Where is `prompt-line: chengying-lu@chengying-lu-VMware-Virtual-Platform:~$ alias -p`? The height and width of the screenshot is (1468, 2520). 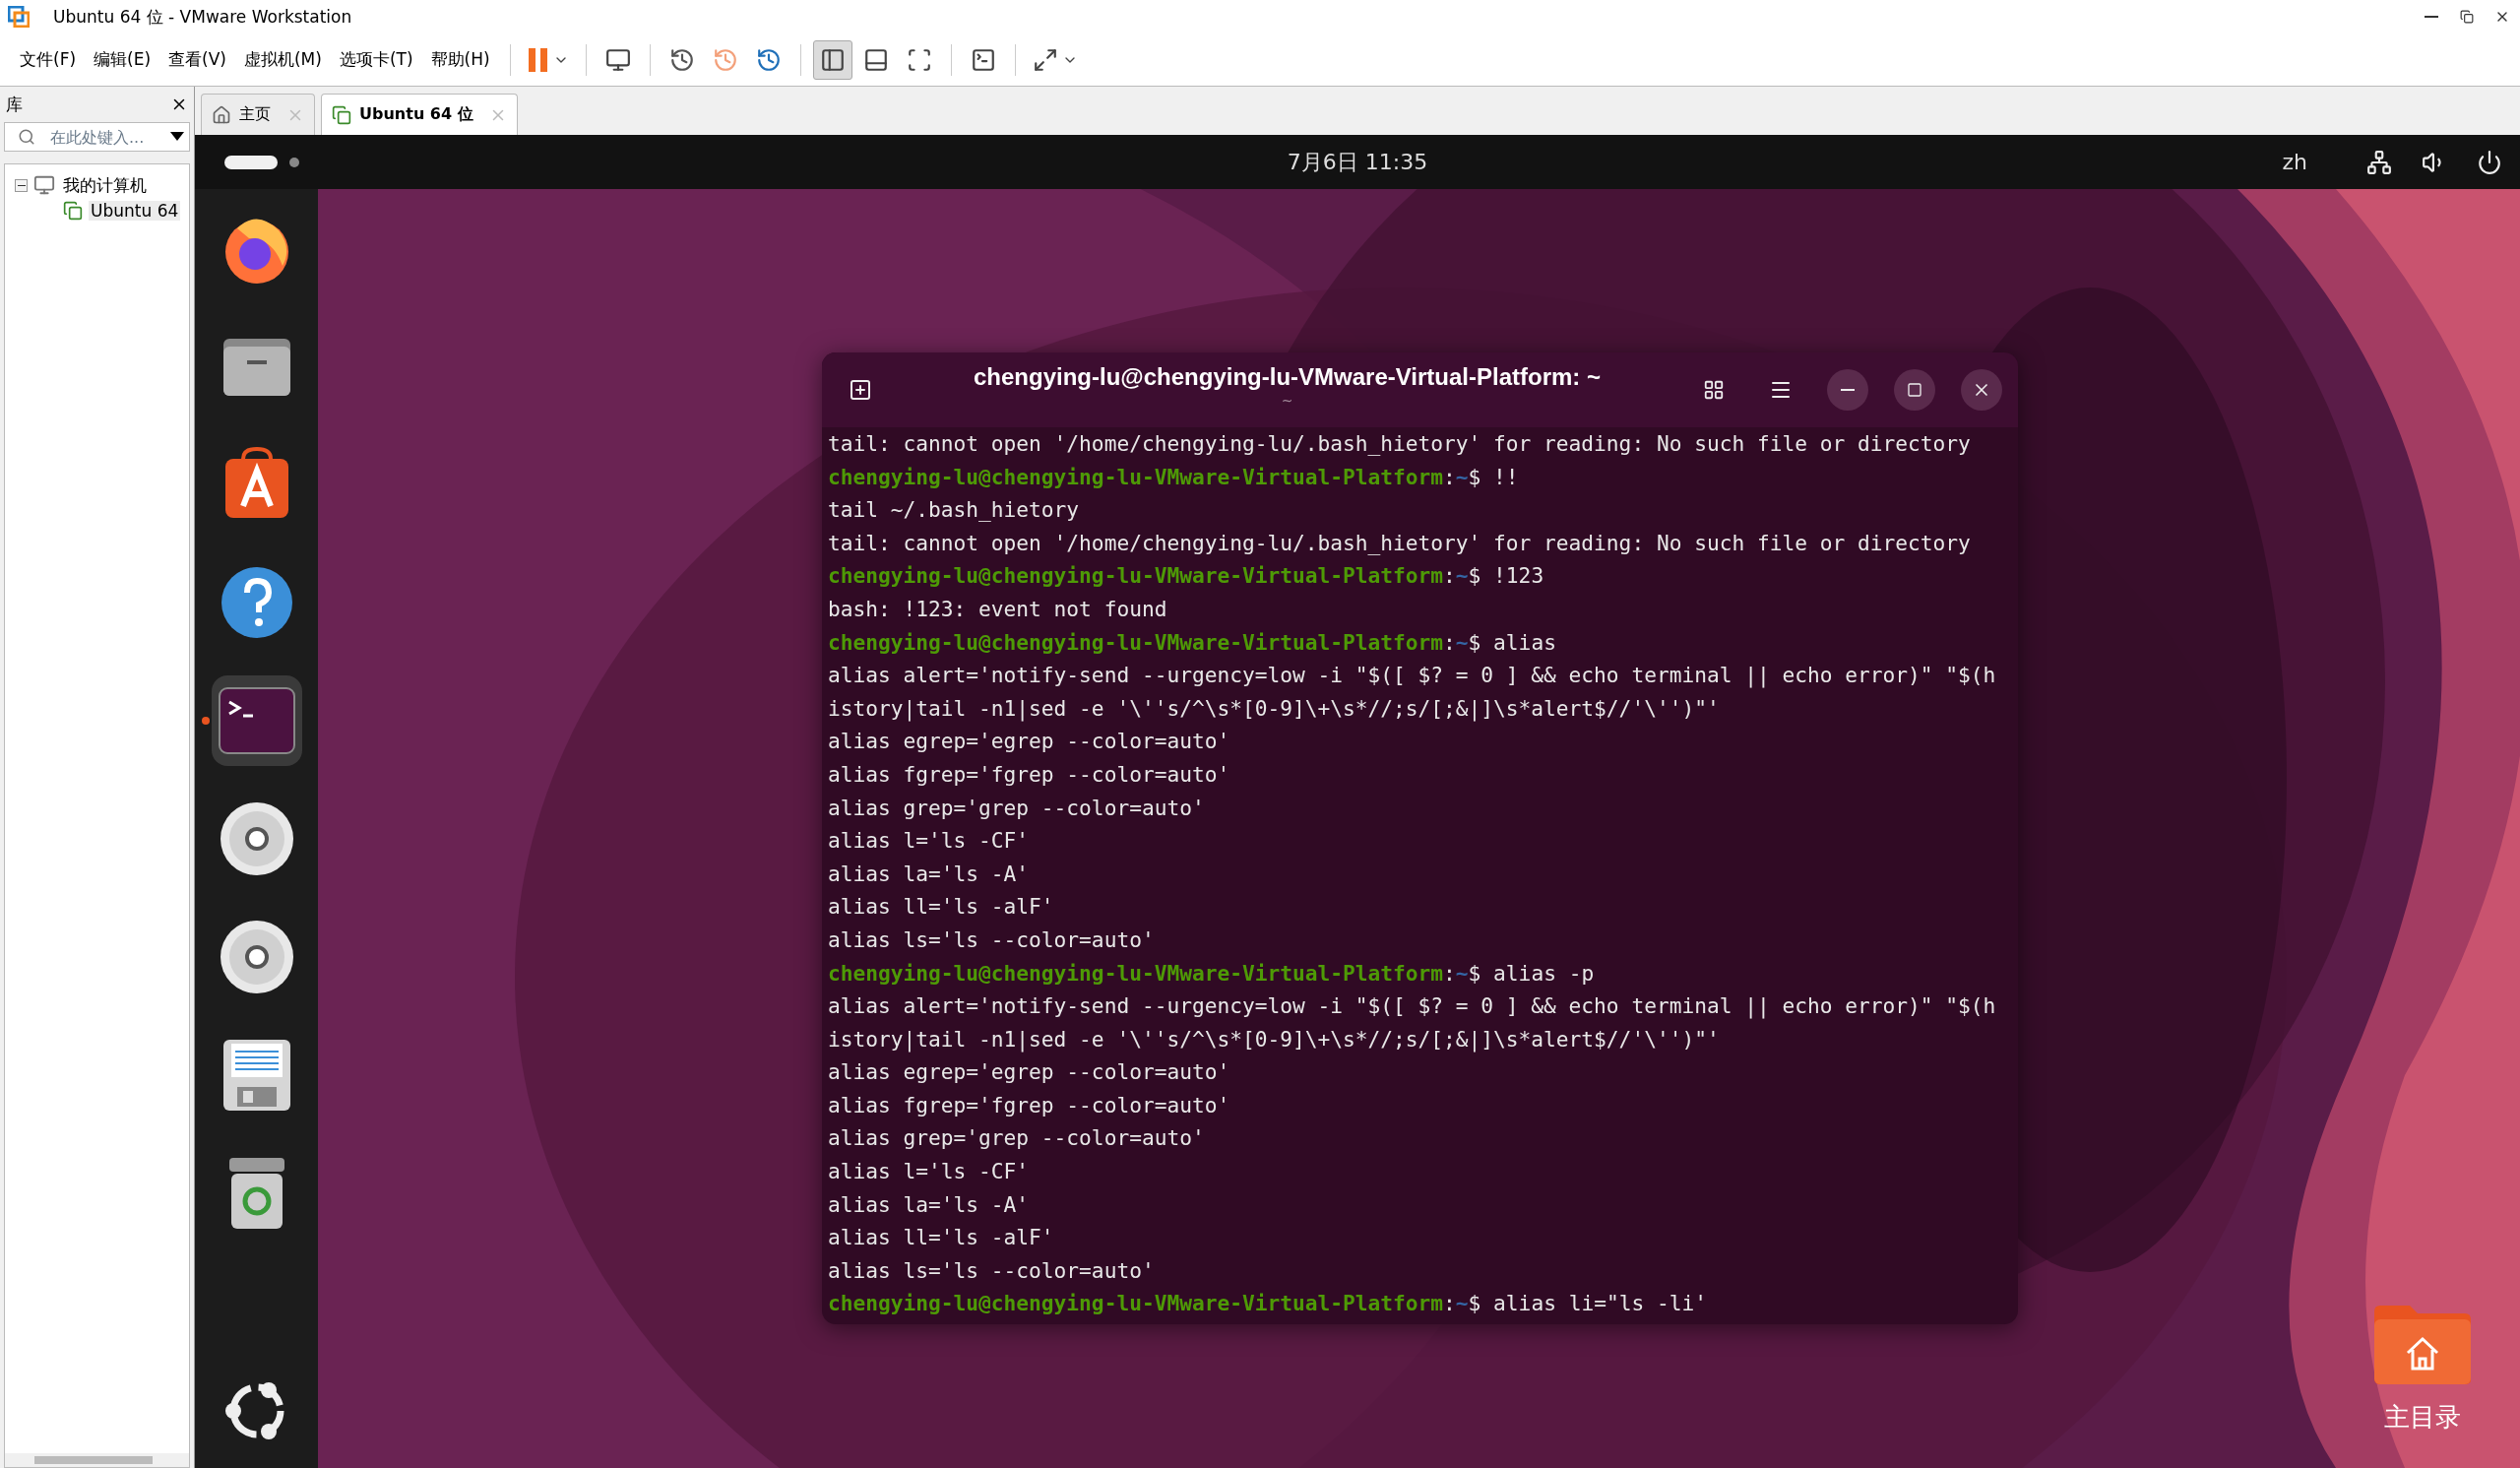 prompt-line: chengying-lu@chengying-lu-VMware-Virtual-Platform:~$ alias -p is located at coordinates (1212, 974).